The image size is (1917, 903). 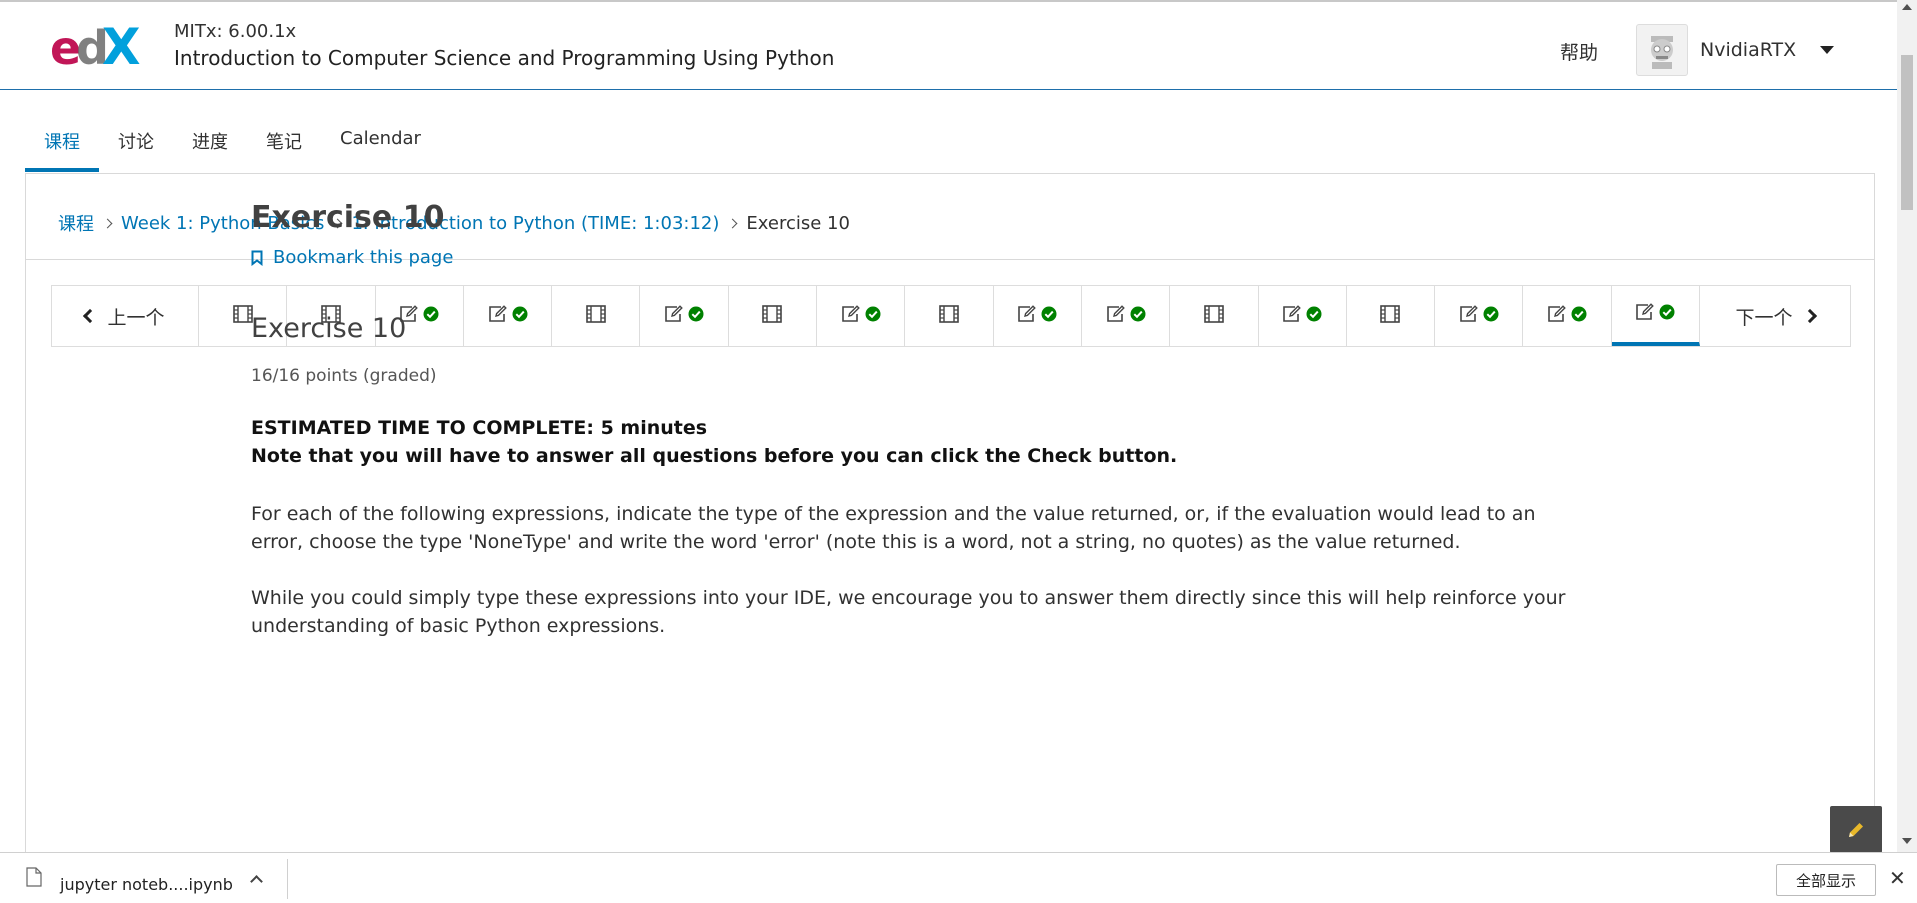 I want to click on course-tabs: 课程 讨论 进度 笔记 Calendar, so click(x=232, y=145).